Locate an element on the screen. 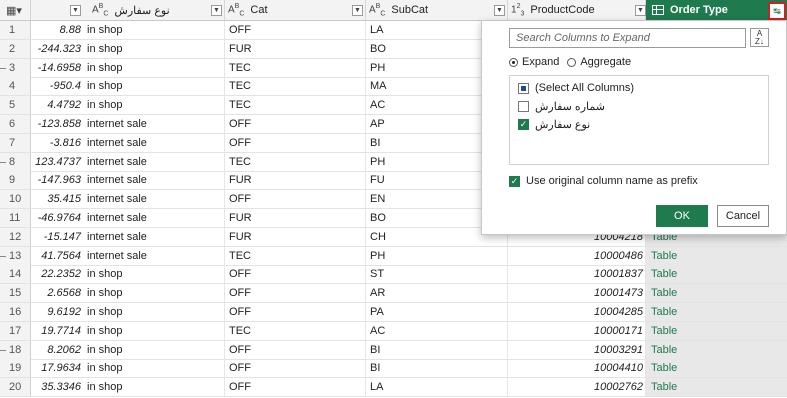  number-type-icon: 123 is located at coordinates (517, 10).